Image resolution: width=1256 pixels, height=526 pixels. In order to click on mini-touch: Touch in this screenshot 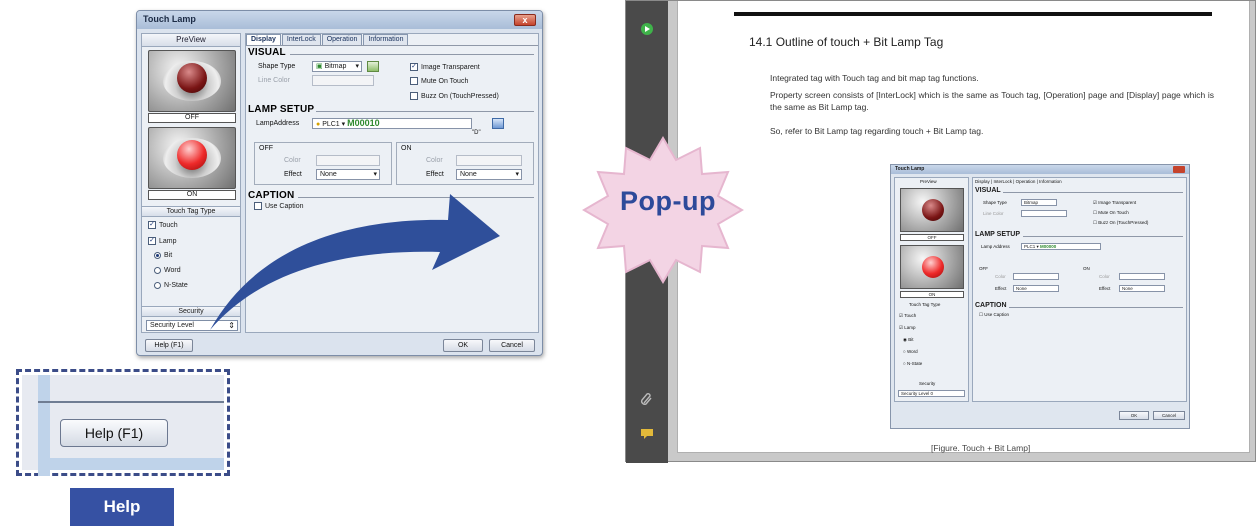, I will do `click(910, 315)`.